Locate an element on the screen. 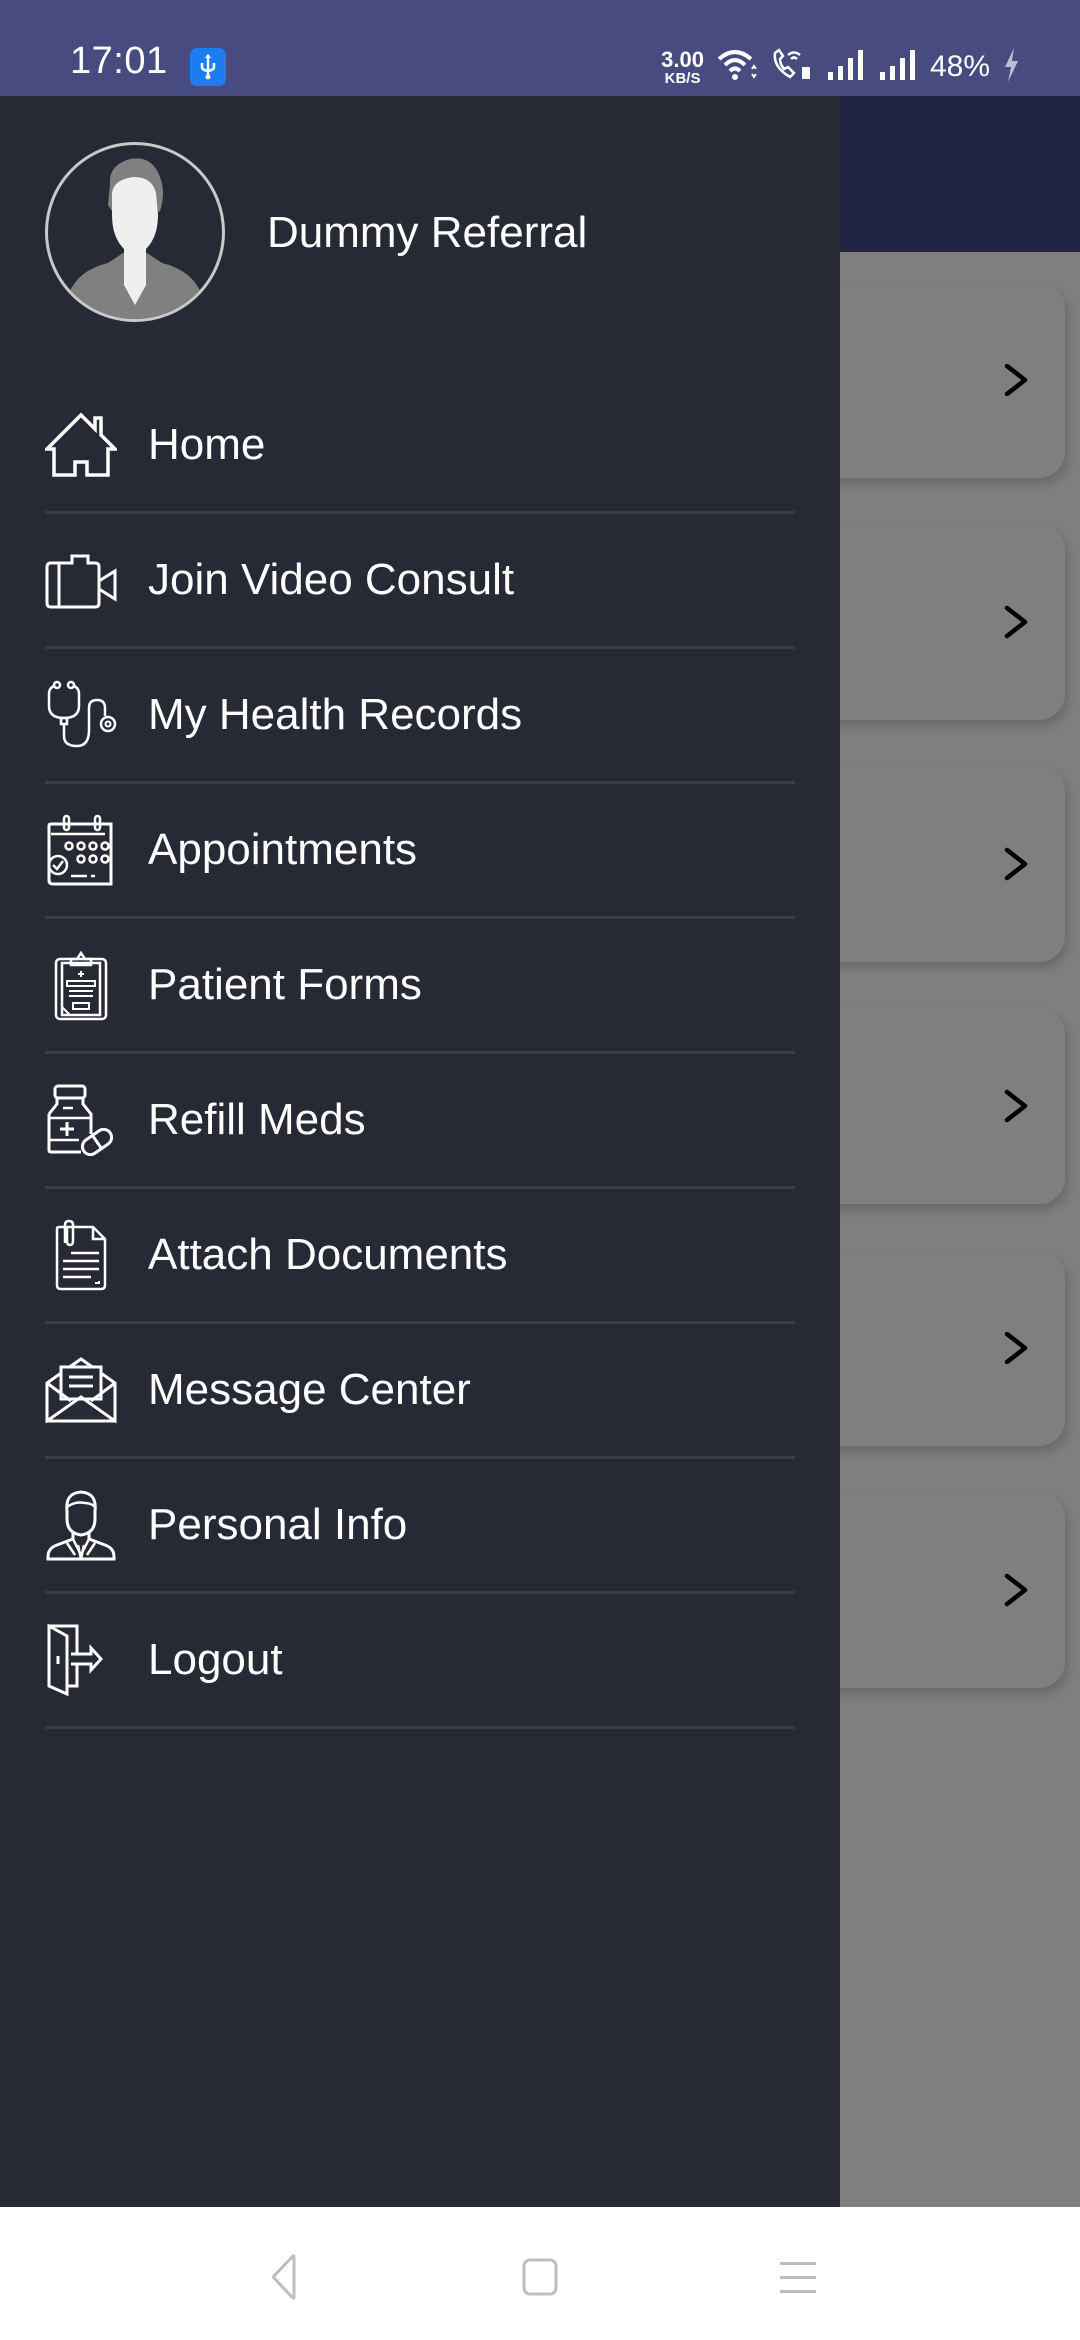 This screenshot has width=1080, height=2340. network-speed: 3.00 KB/S is located at coordinates (682, 66).